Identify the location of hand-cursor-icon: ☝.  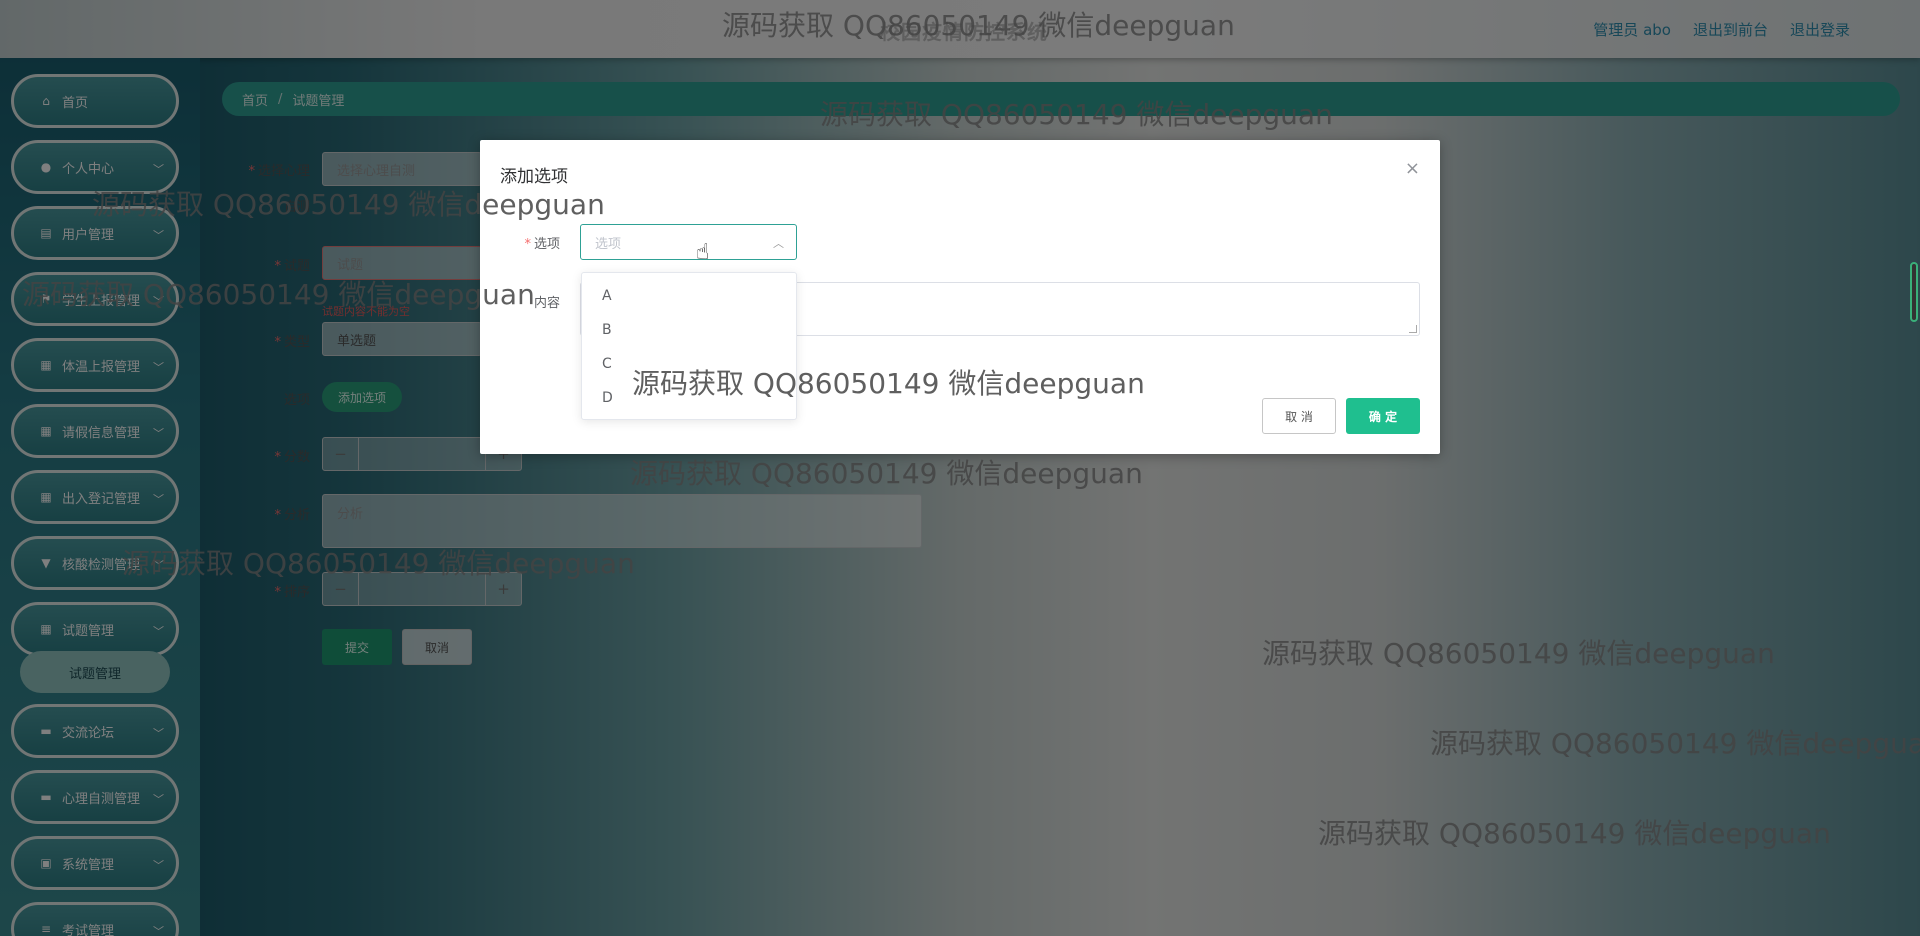
(703, 252).